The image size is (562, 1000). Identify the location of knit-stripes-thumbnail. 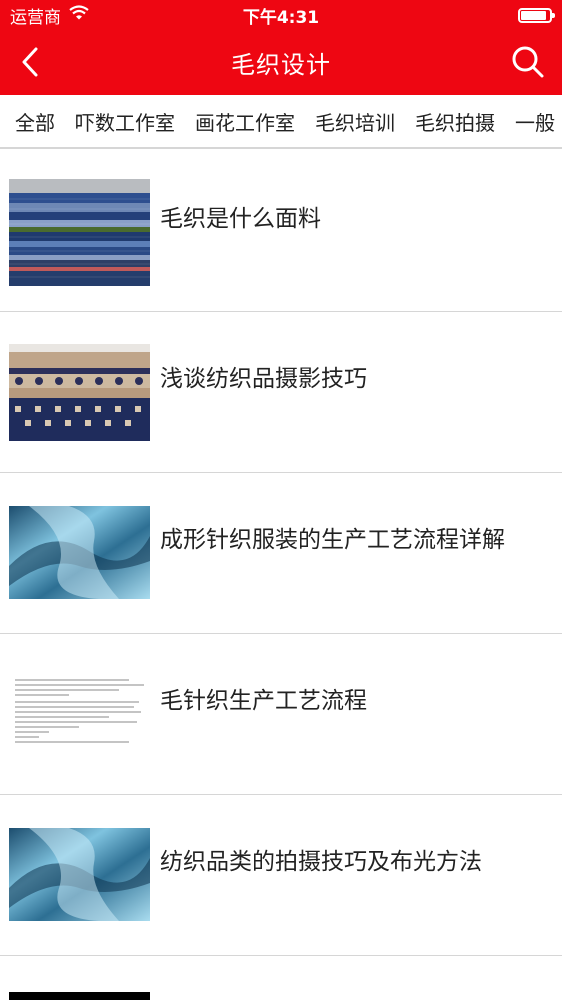
(79, 232).